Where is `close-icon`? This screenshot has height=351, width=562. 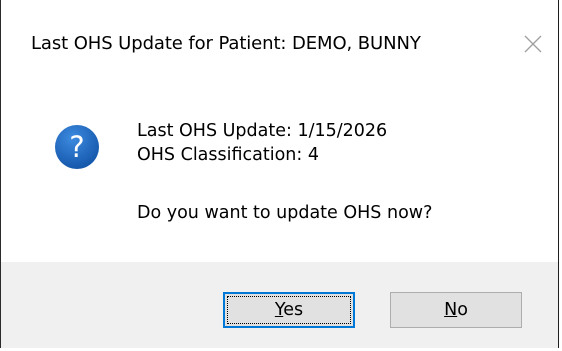 close-icon is located at coordinates (533, 44).